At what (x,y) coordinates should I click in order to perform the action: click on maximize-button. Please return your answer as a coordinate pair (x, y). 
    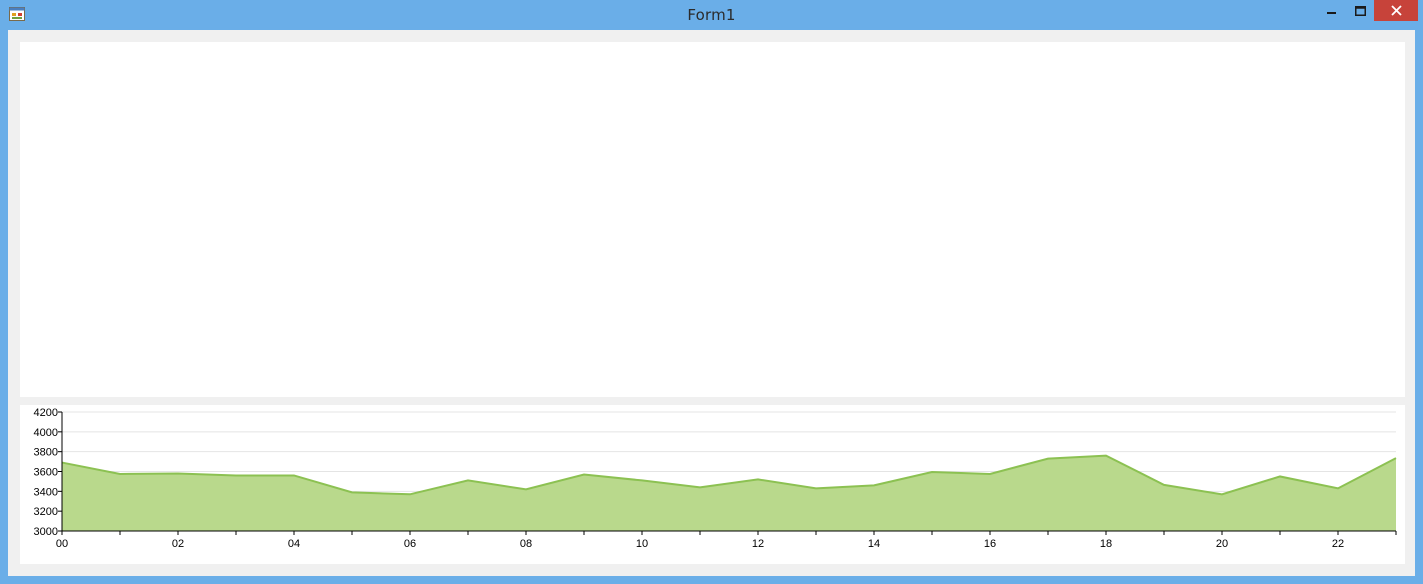
    Looking at the image, I should click on (1360, 10).